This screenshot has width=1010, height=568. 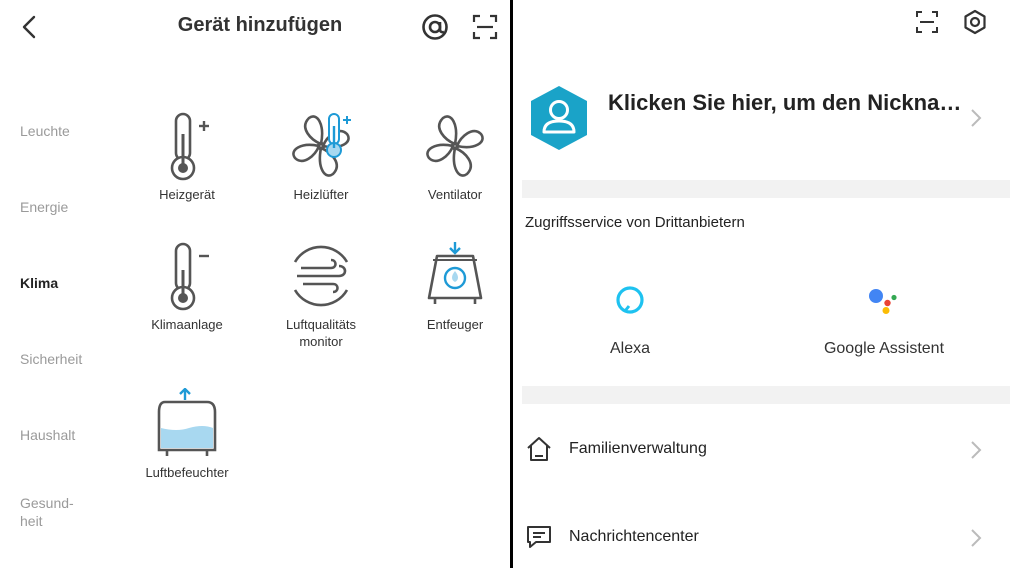 I want to click on menu-item-familienverwaltung: Familienverwaltung, so click(x=761, y=450).